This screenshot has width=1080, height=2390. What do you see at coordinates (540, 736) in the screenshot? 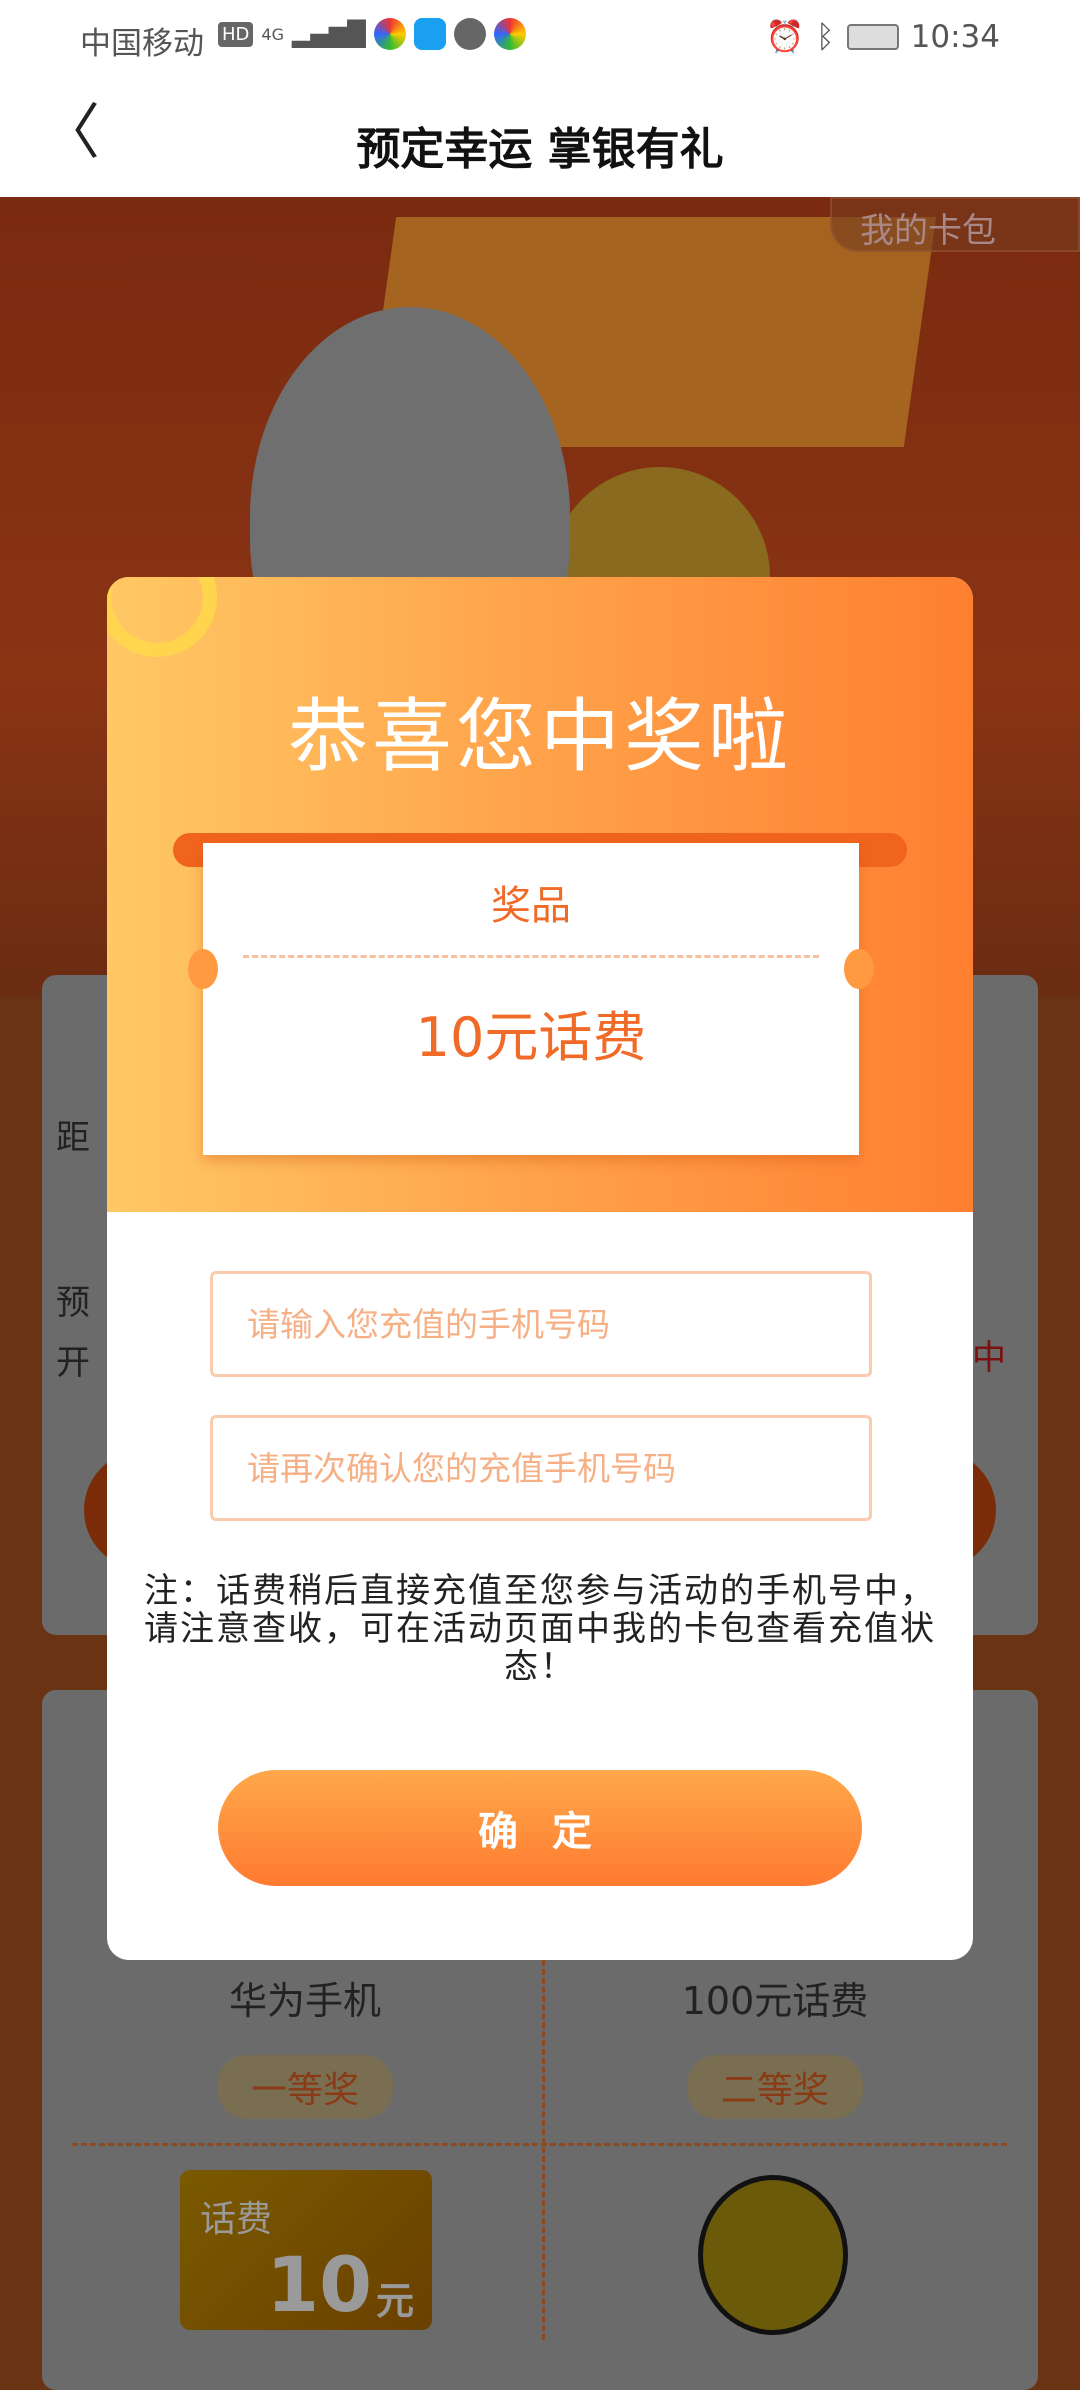
I see `dialog-title: 恭喜您中奖啦` at bounding box center [540, 736].